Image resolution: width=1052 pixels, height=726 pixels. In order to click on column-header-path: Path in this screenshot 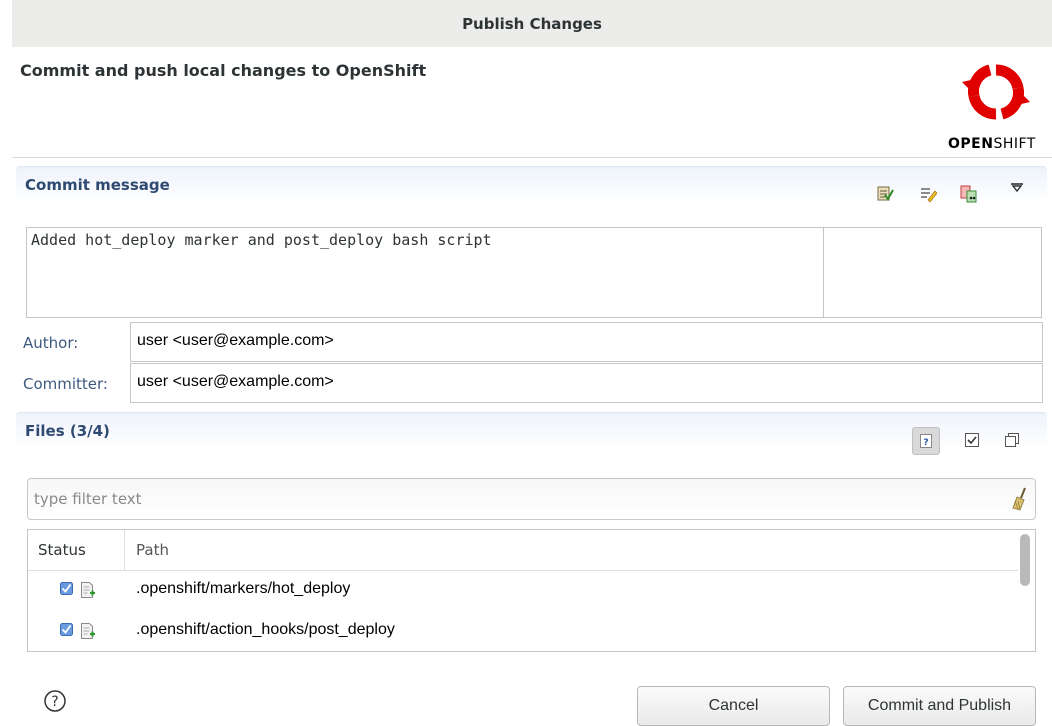, I will do `click(152, 550)`.